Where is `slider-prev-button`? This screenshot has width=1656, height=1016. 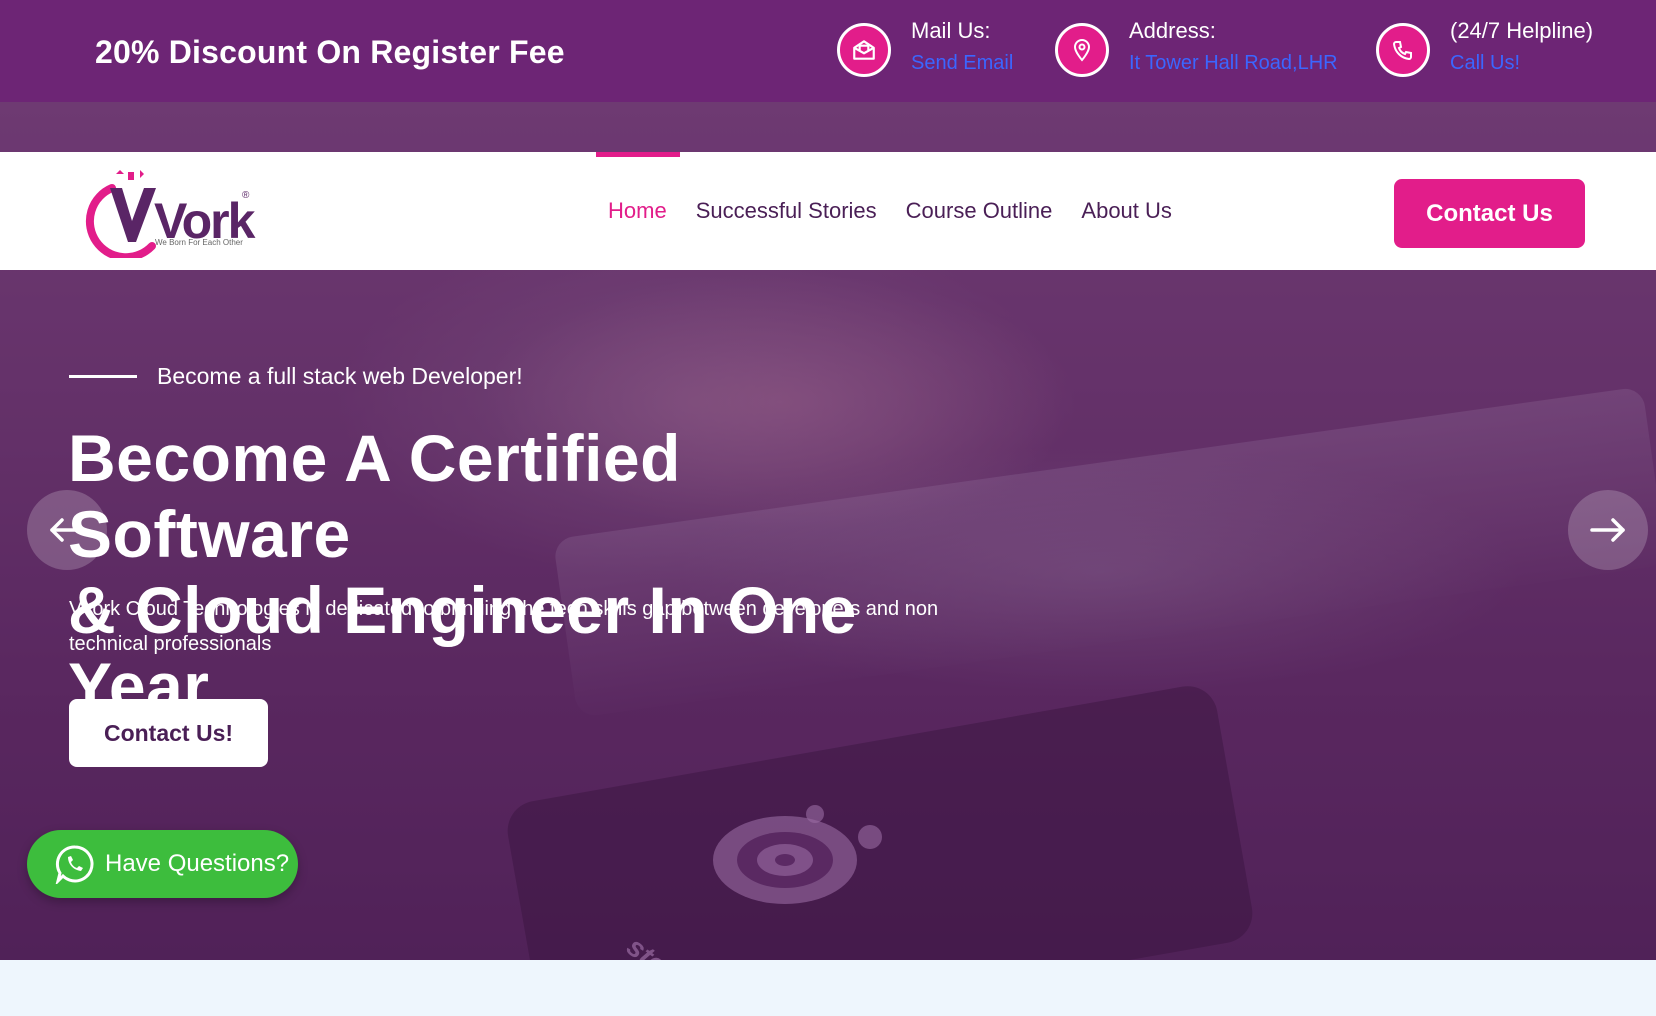
slider-prev-button is located at coordinates (67, 530).